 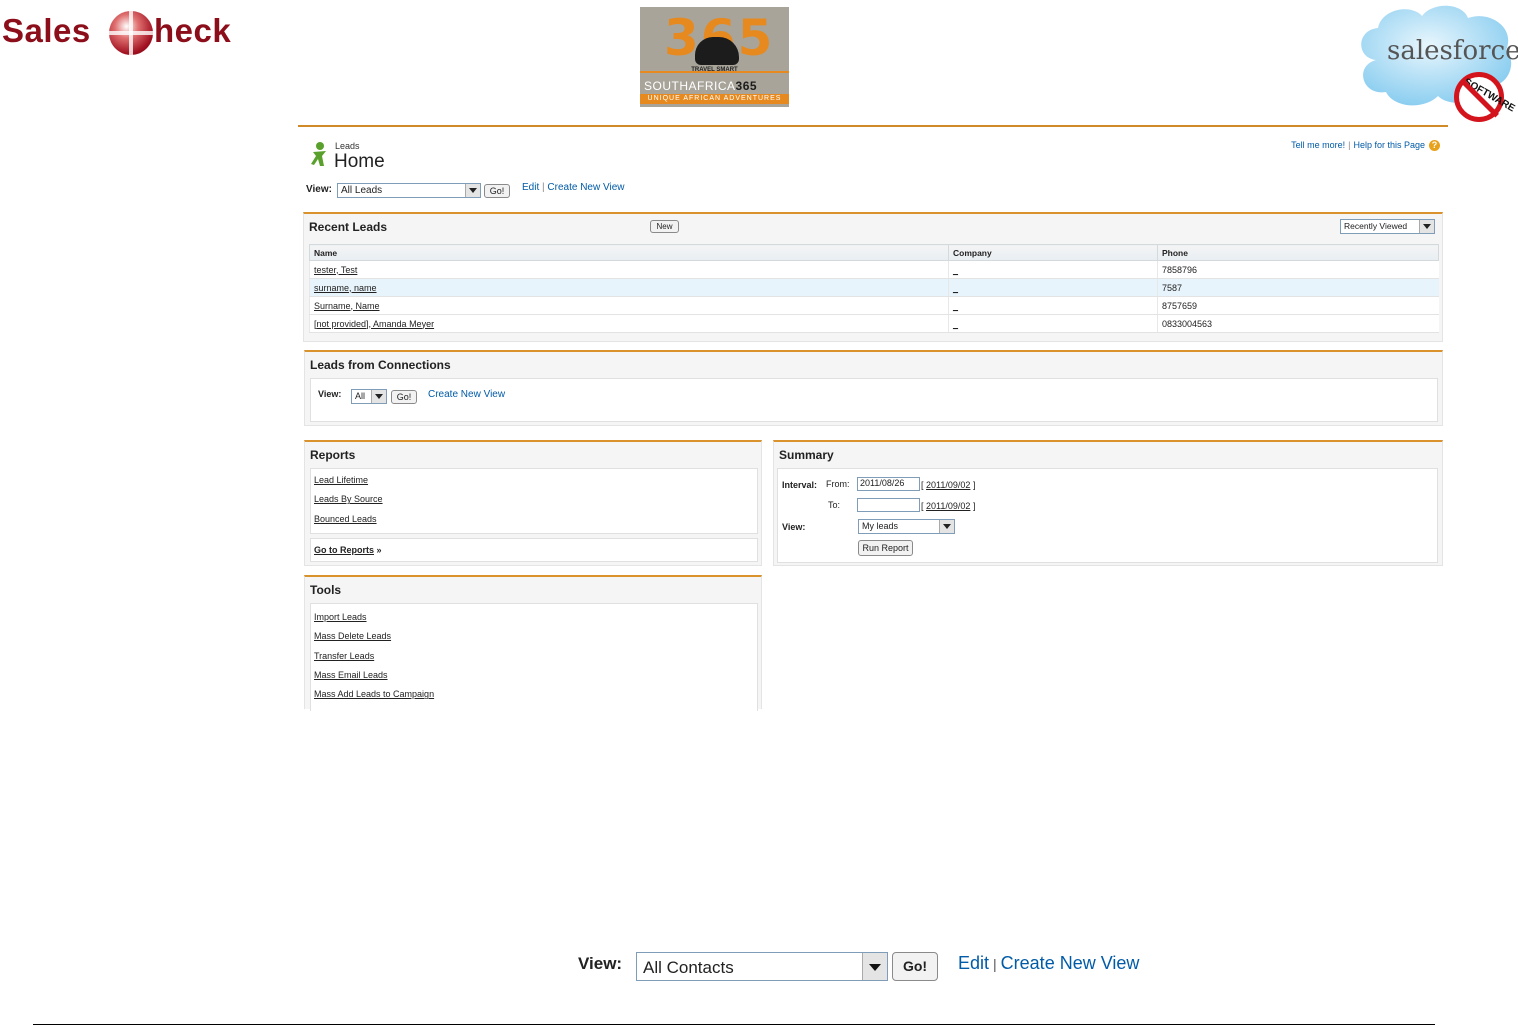 What do you see at coordinates (374, 694) in the screenshot?
I see `tool-link: Mass Add Leads to Campaign` at bounding box center [374, 694].